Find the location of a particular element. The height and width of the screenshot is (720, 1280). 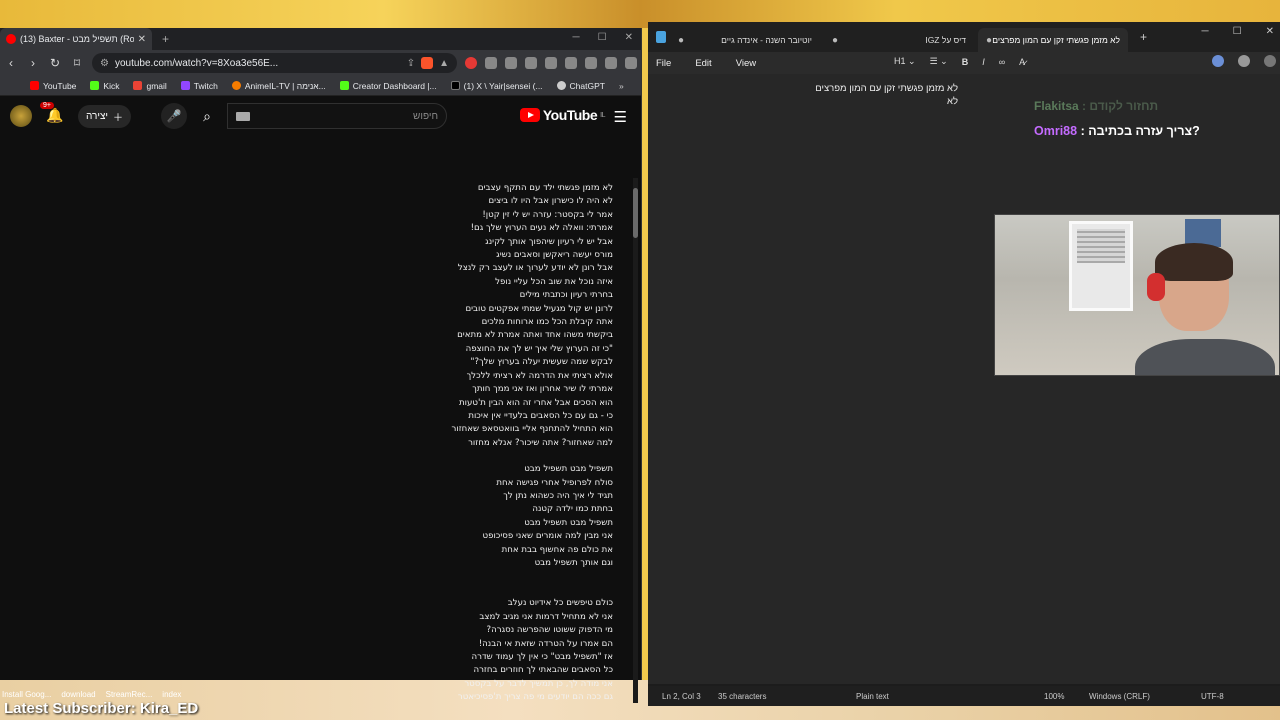

more-bookmarks-icon: » is located at coordinates (621, 86).